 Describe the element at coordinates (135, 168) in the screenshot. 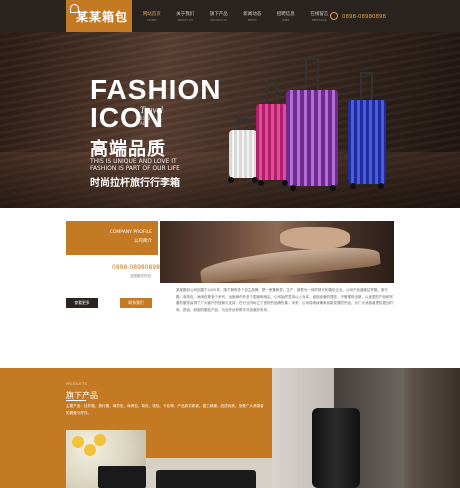

I see `hero-subtitle-line: FASHION IS PART OF OUR LIFE` at that location.